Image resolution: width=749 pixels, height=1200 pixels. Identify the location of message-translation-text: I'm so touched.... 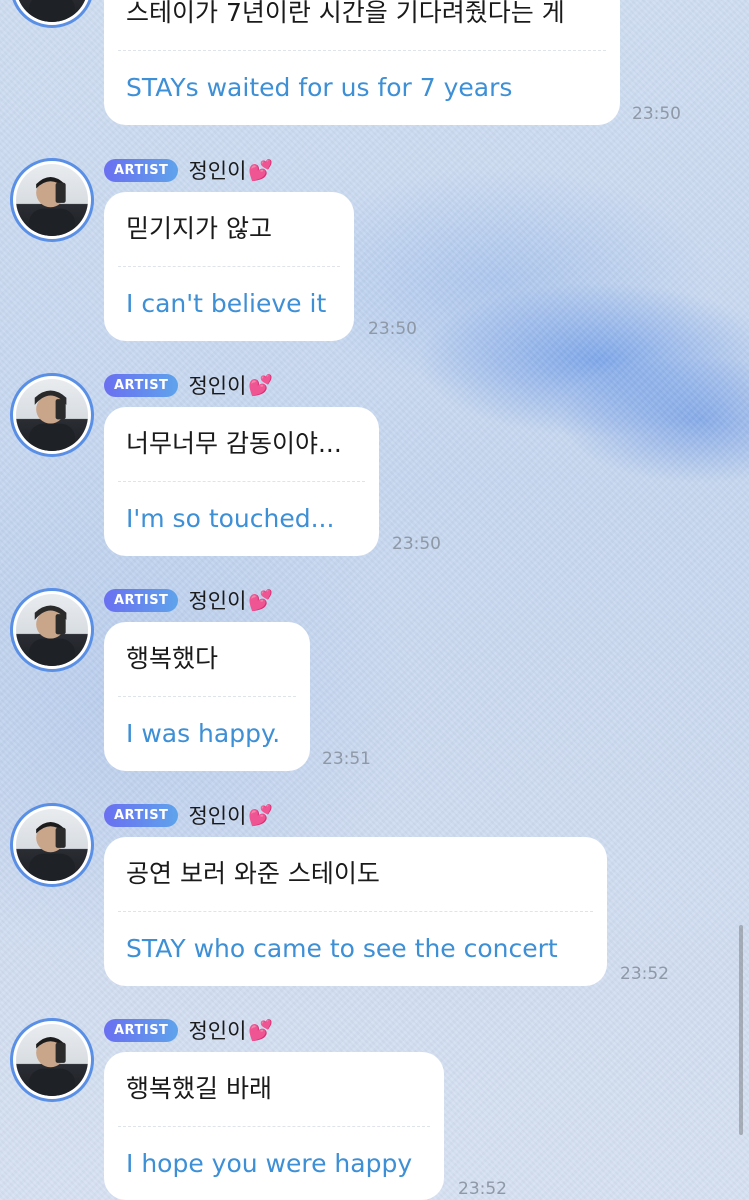
(230, 518).